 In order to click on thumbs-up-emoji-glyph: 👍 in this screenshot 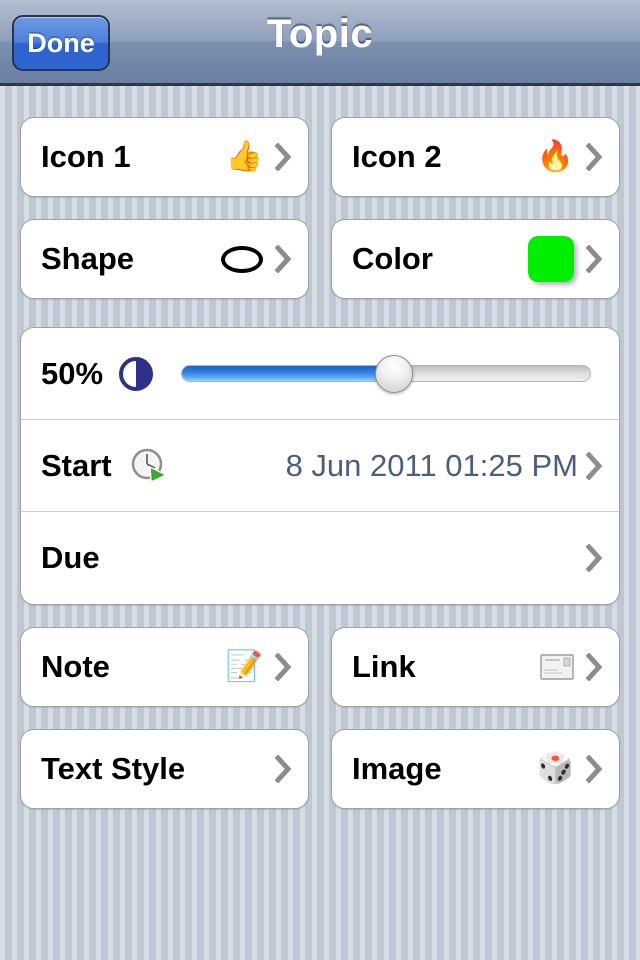, I will do `click(244, 156)`.